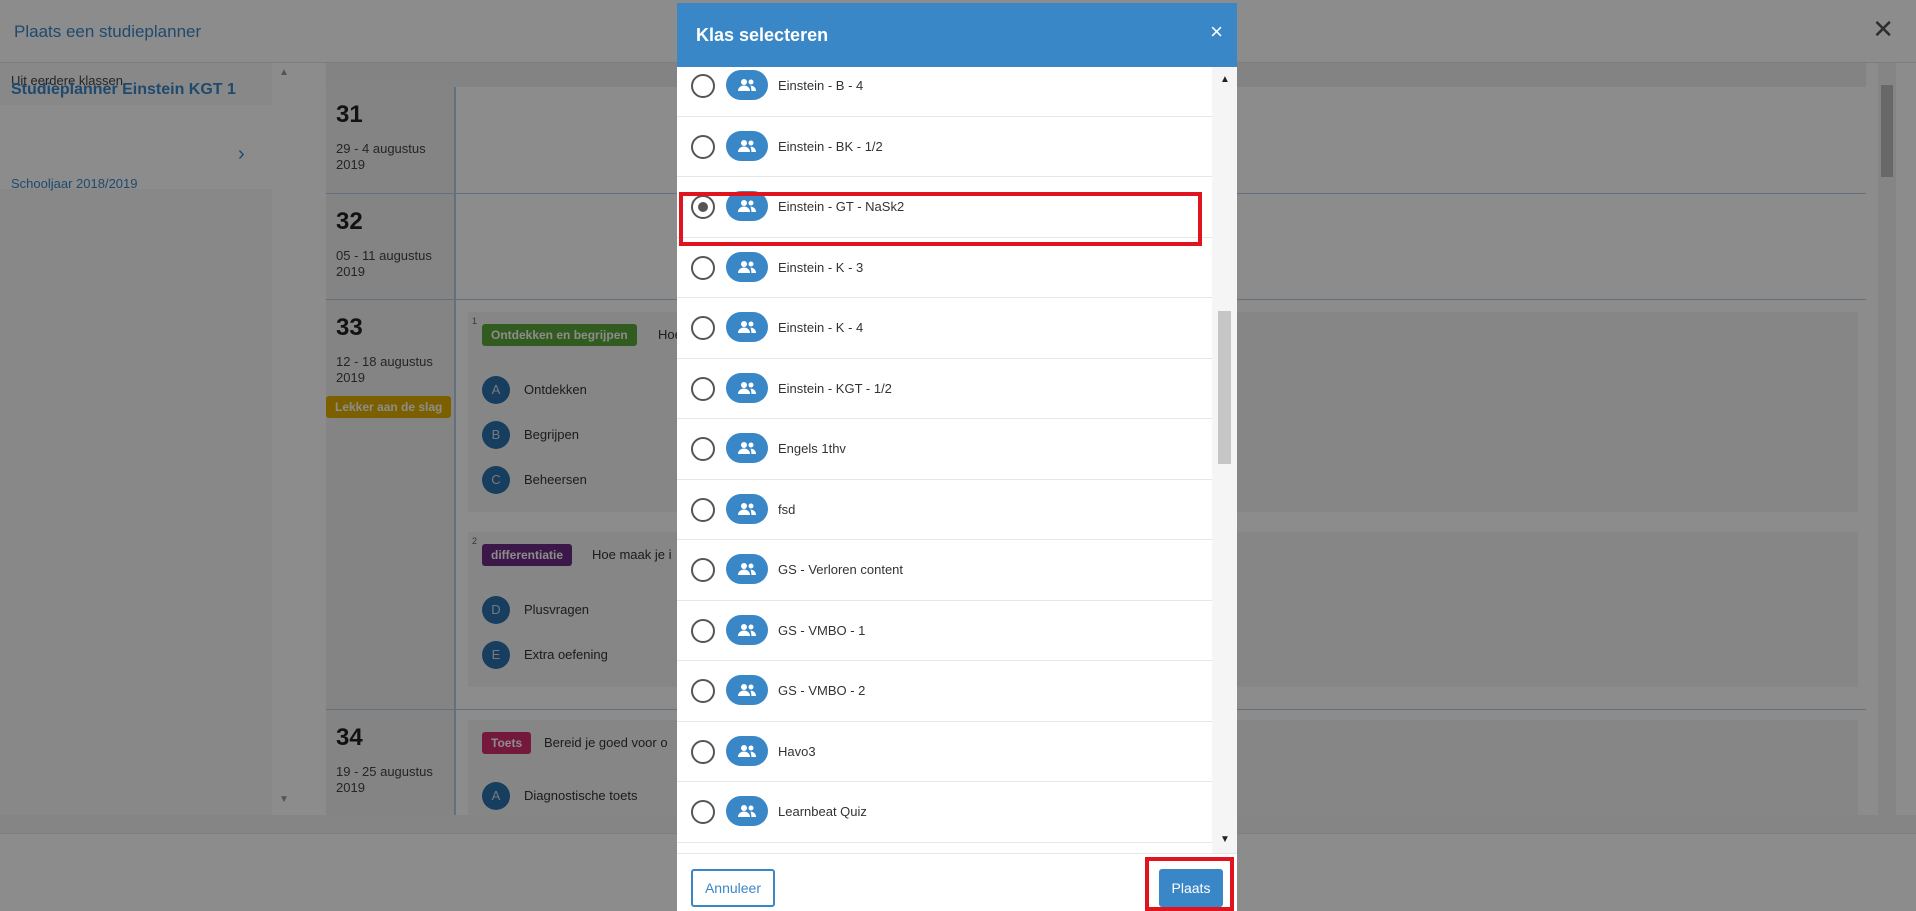  What do you see at coordinates (944, 389) in the screenshot?
I see `class-row: Einstein - KGT - 1/2` at bounding box center [944, 389].